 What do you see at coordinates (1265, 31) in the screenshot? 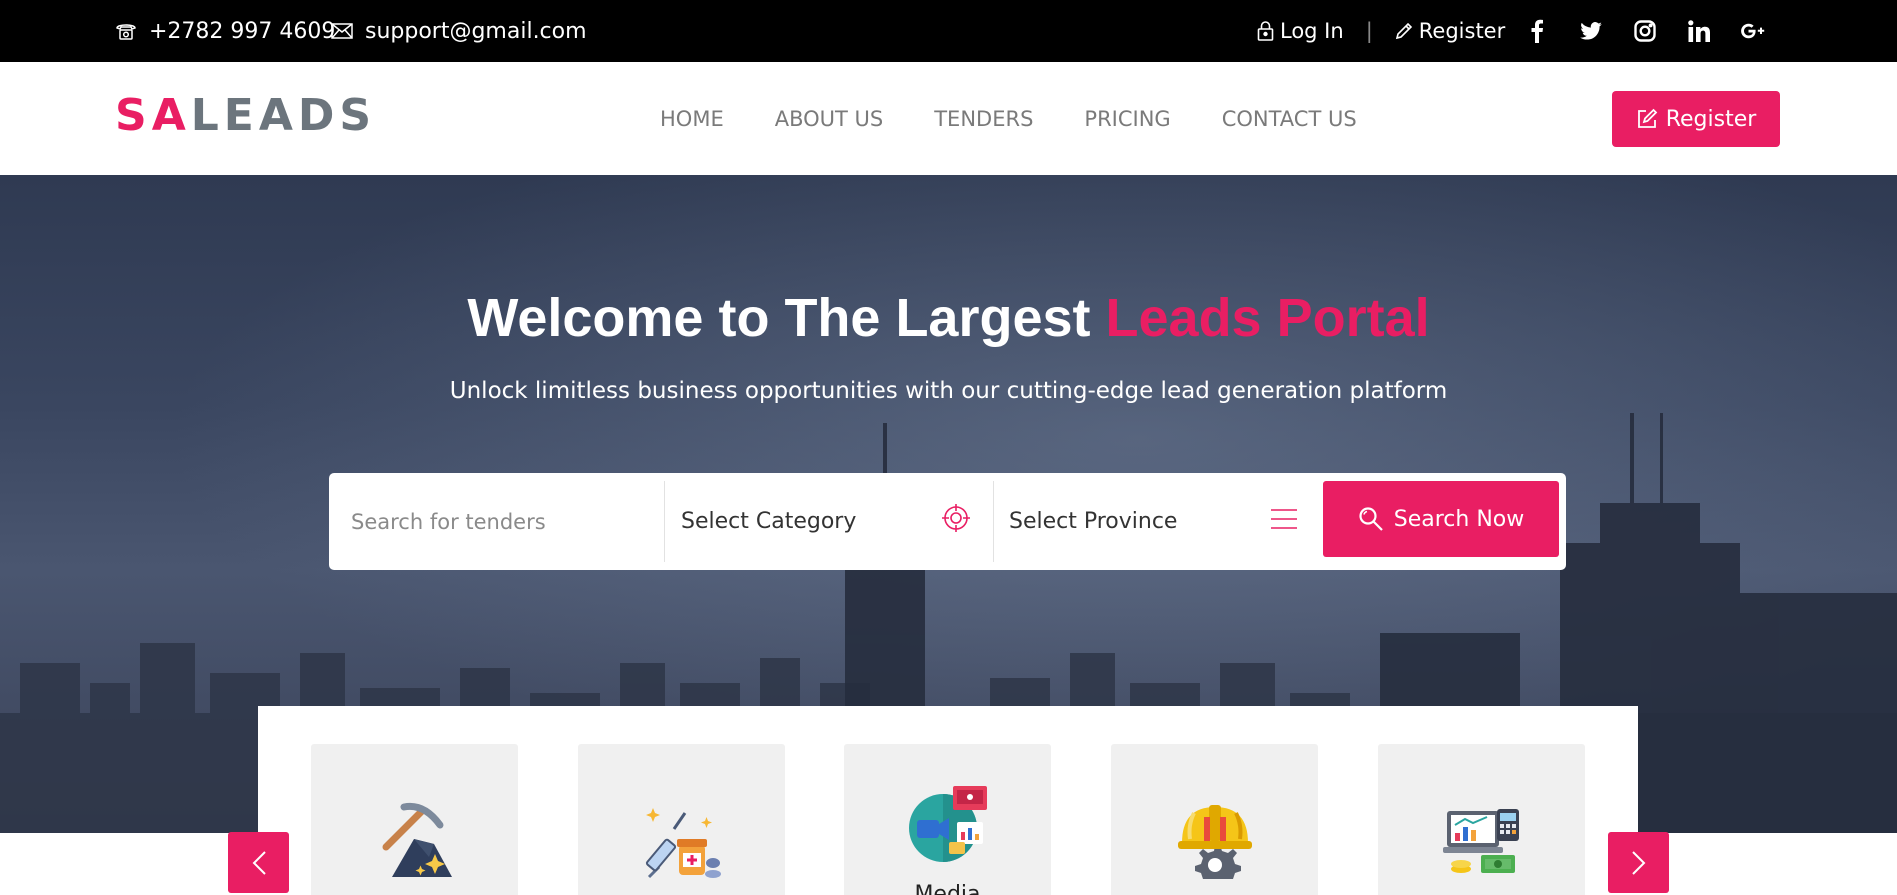
I see `lock-icon` at bounding box center [1265, 31].